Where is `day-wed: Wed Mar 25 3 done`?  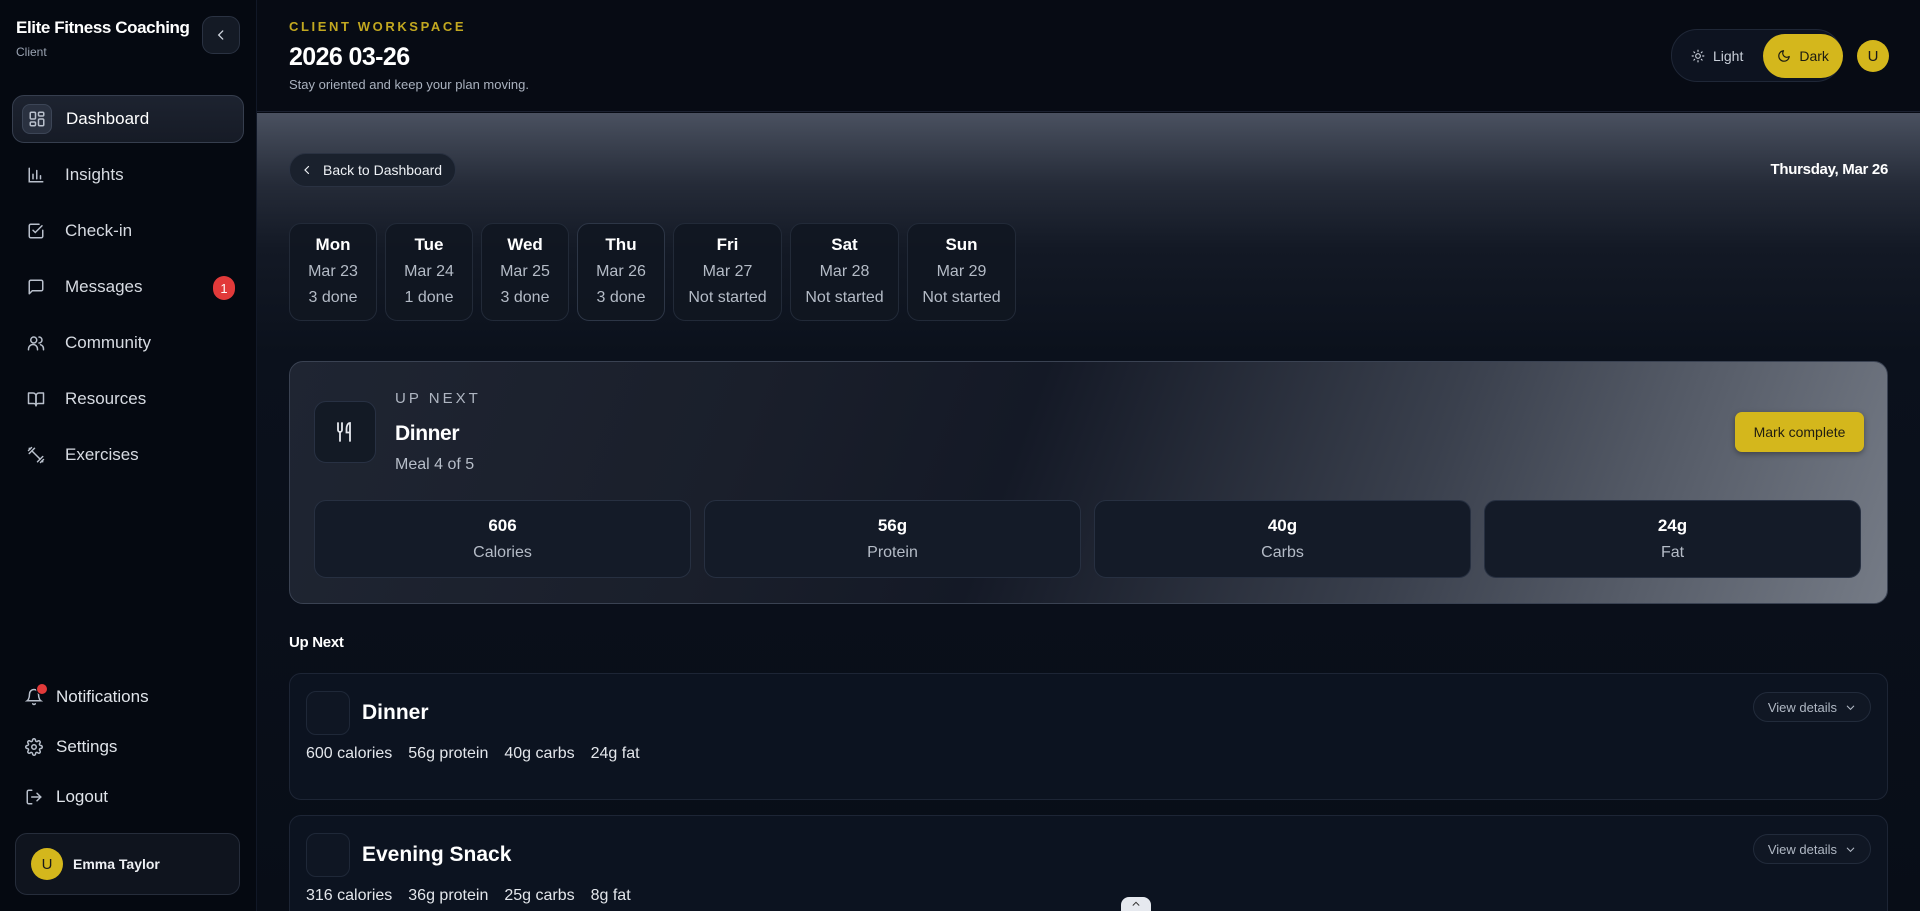
day-wed: Wed Mar 25 3 done is located at coordinates (525, 272).